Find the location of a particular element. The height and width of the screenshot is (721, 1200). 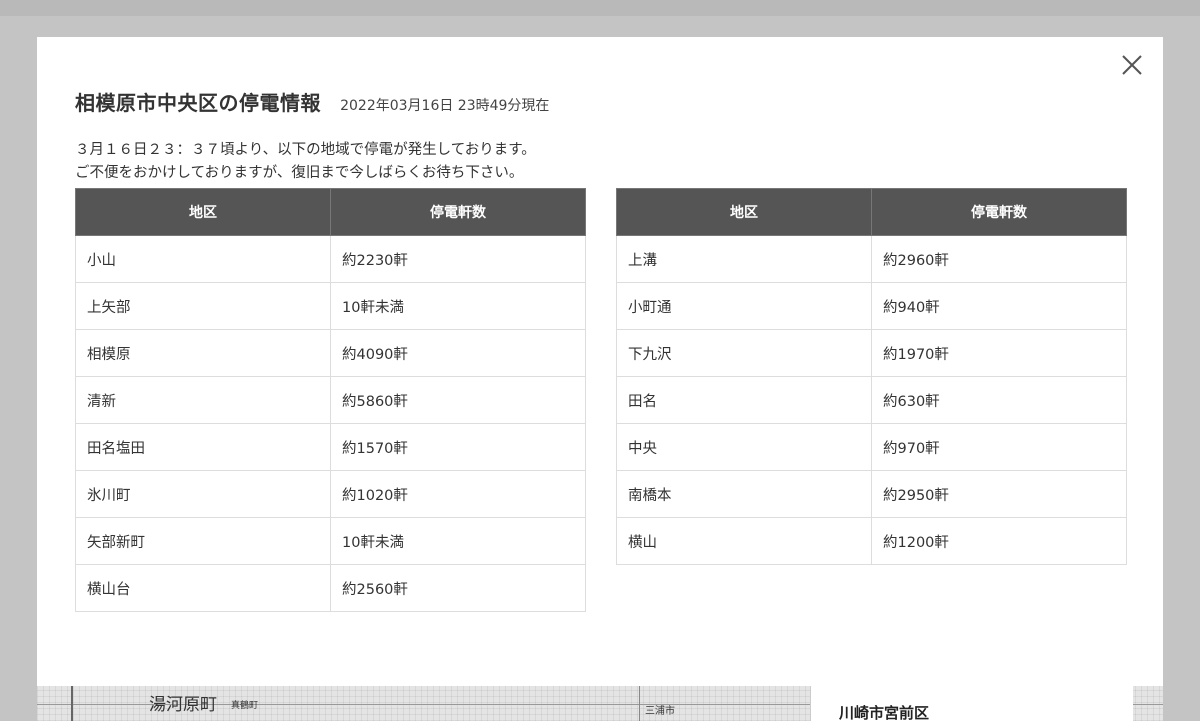

count-cell: 約2960軒 is located at coordinates (999, 259).